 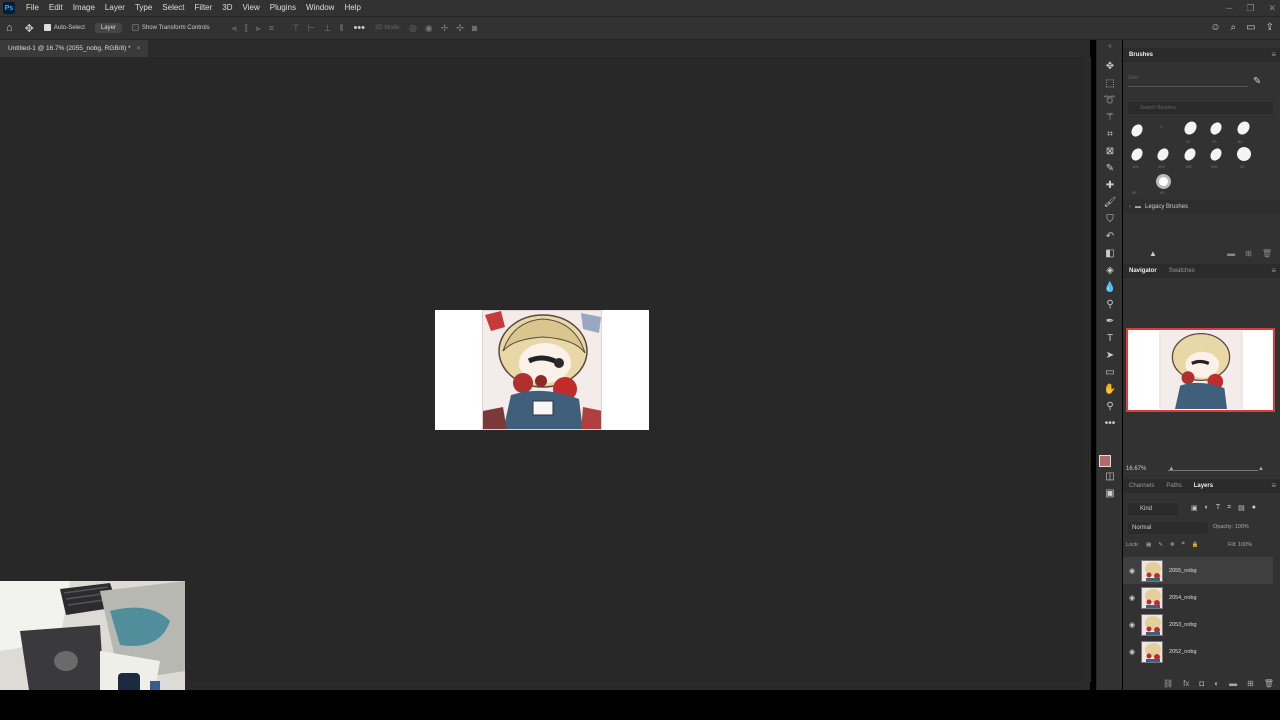 I want to click on layer-row: ◉ 2054_nobg, so click(x=1198, y=597).